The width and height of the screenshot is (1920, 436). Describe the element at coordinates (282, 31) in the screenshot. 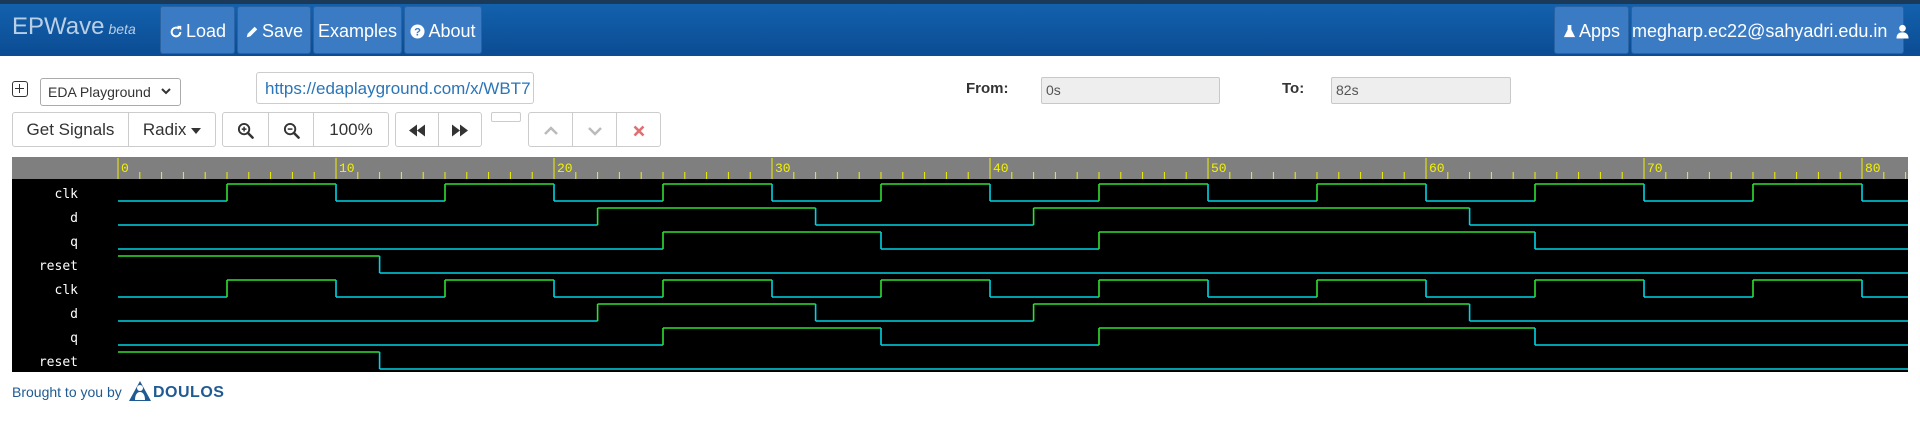

I see `save-label: Save` at that location.